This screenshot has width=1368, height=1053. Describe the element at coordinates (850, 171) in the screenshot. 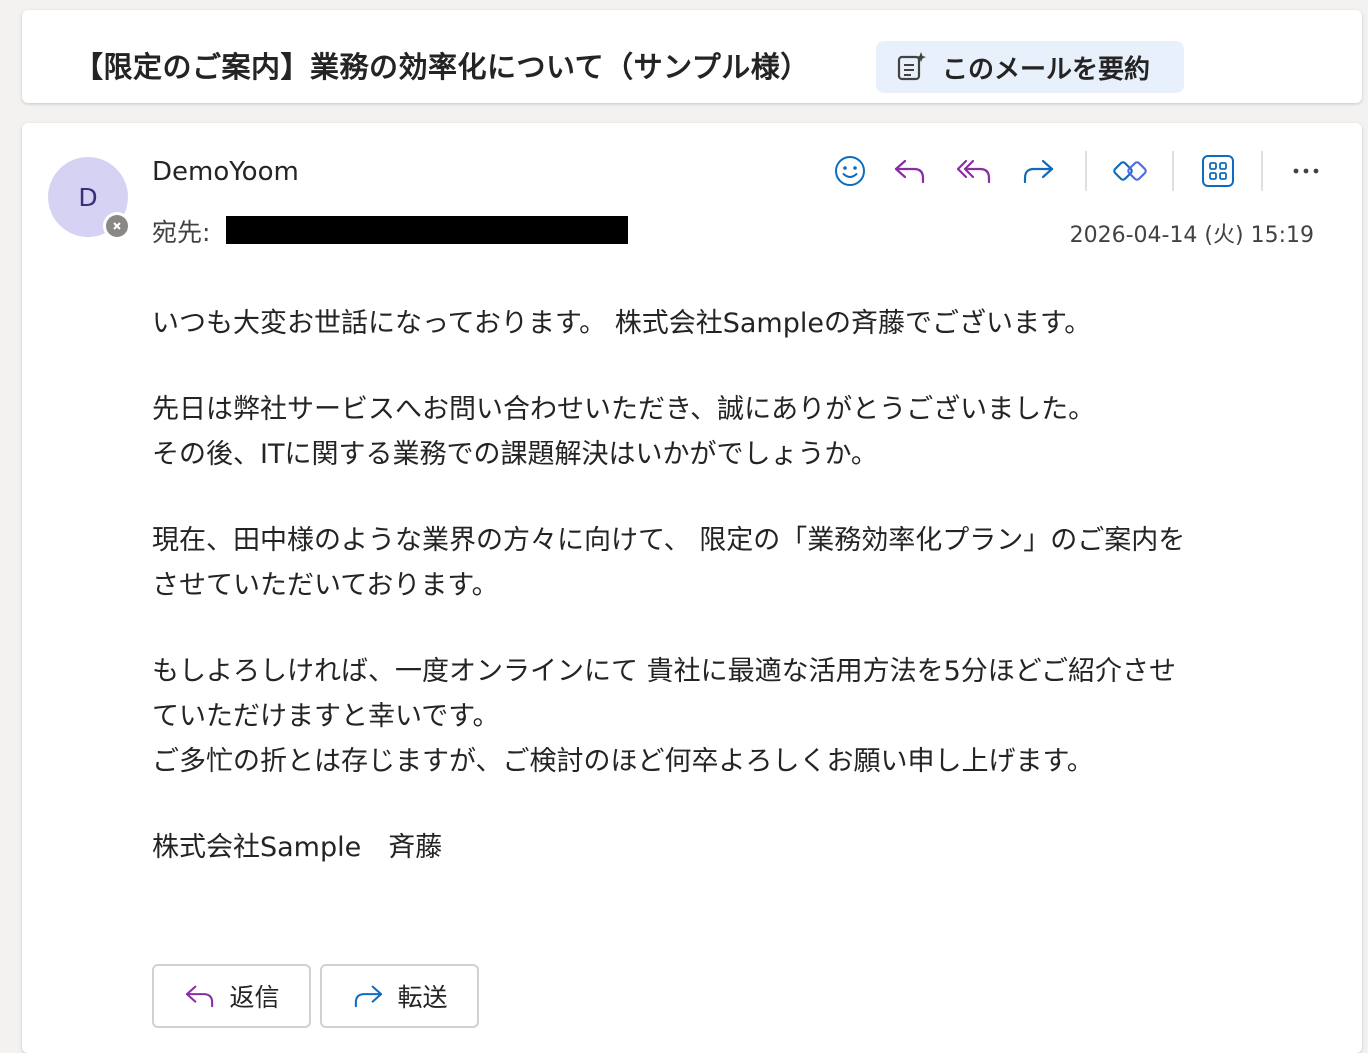

I see `emoji-icon` at that location.